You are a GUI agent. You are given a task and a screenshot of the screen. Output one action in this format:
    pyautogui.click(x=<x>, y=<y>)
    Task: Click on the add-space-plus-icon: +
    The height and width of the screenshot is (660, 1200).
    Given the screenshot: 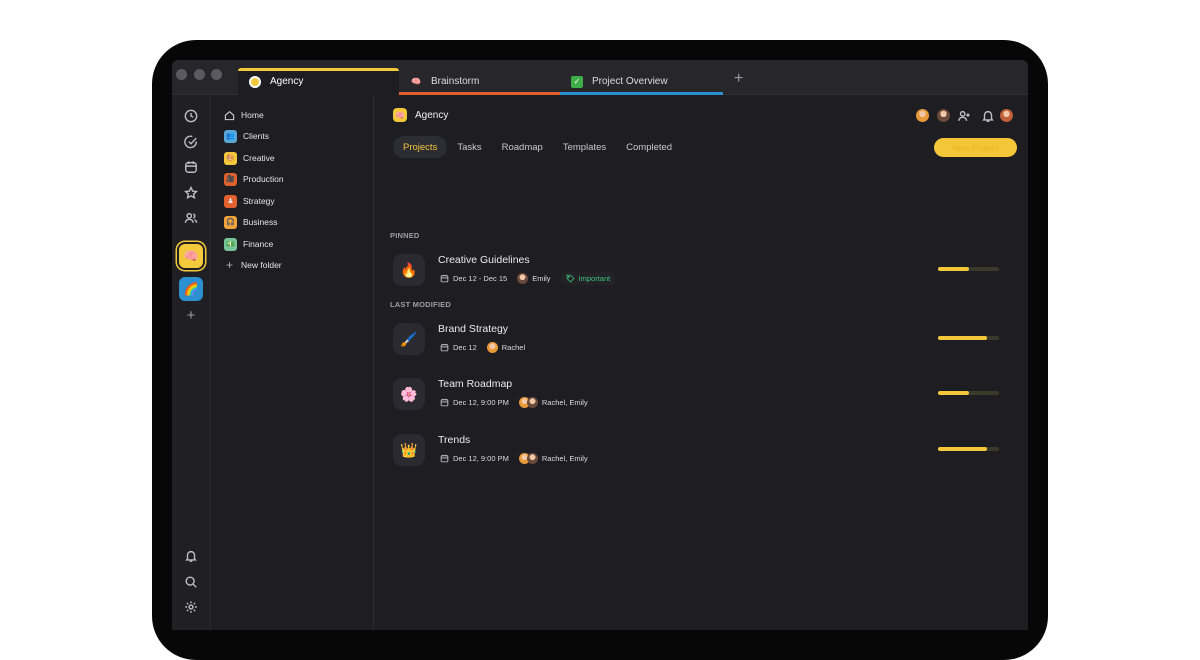 What is the action you would take?
    pyautogui.click(x=191, y=315)
    